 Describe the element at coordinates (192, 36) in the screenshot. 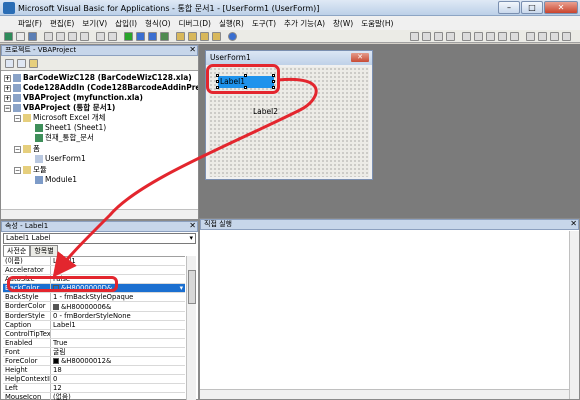

I see `properties-window-icon` at that location.